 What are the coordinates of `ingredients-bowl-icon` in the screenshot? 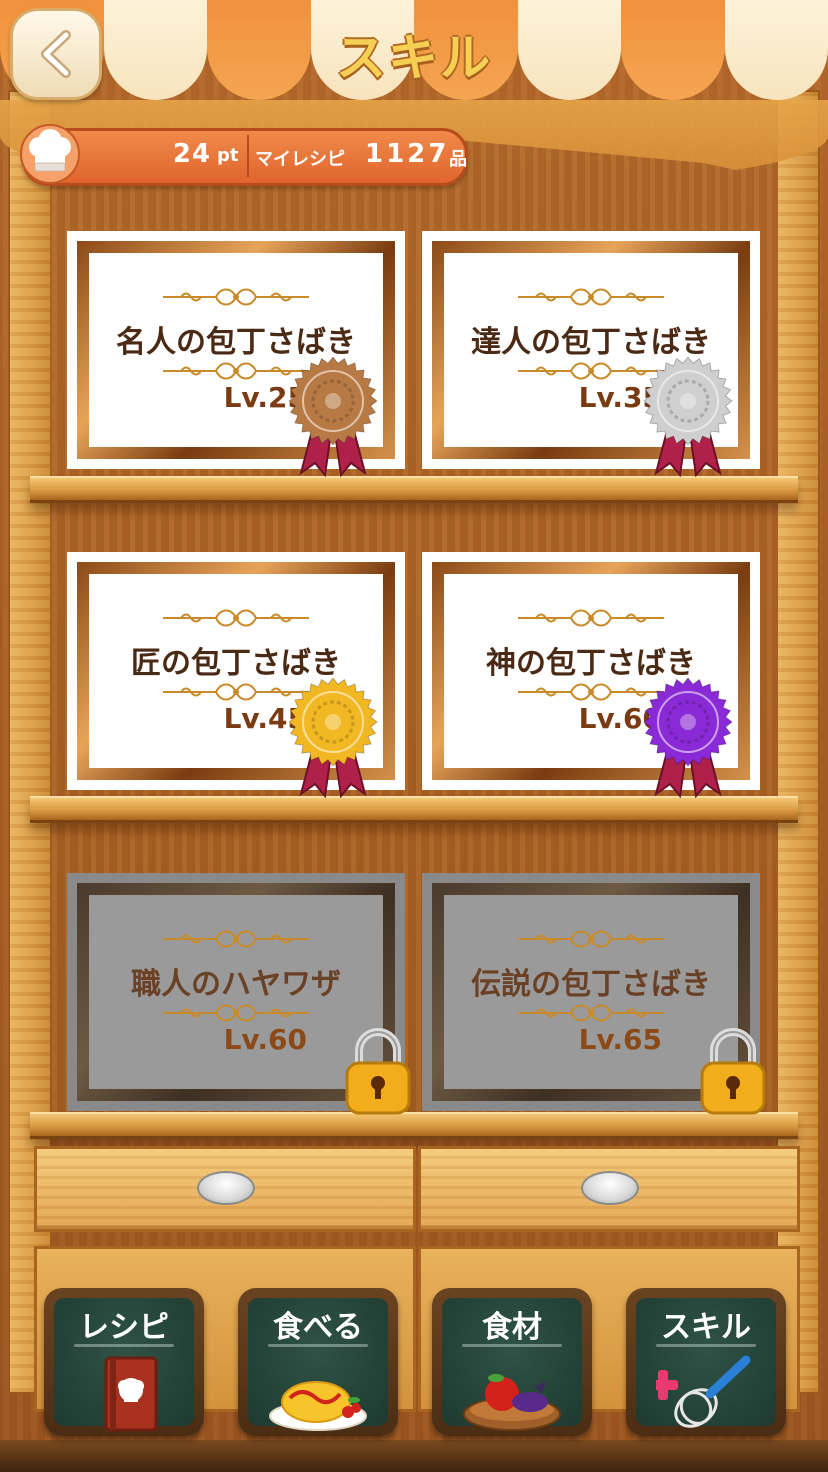 It's located at (512, 1402).